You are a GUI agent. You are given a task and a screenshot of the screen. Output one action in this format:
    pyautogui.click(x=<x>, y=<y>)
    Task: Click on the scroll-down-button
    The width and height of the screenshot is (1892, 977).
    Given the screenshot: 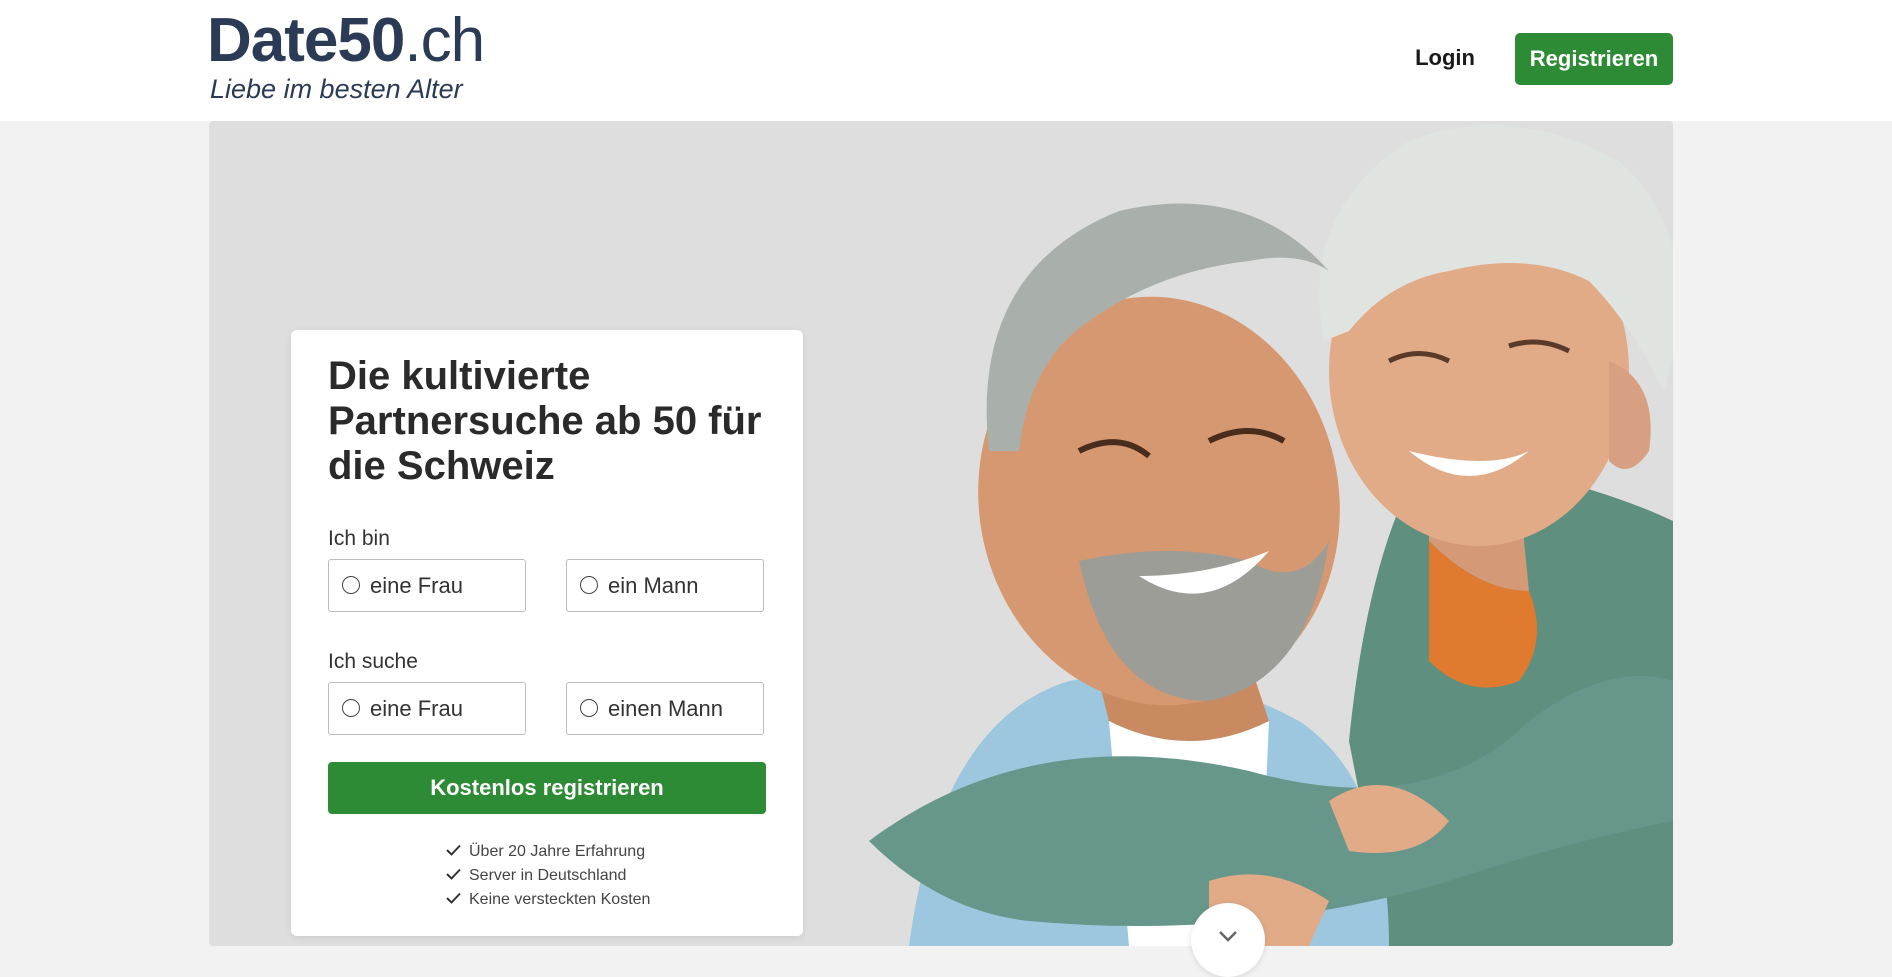 What is the action you would take?
    pyautogui.click(x=1228, y=940)
    